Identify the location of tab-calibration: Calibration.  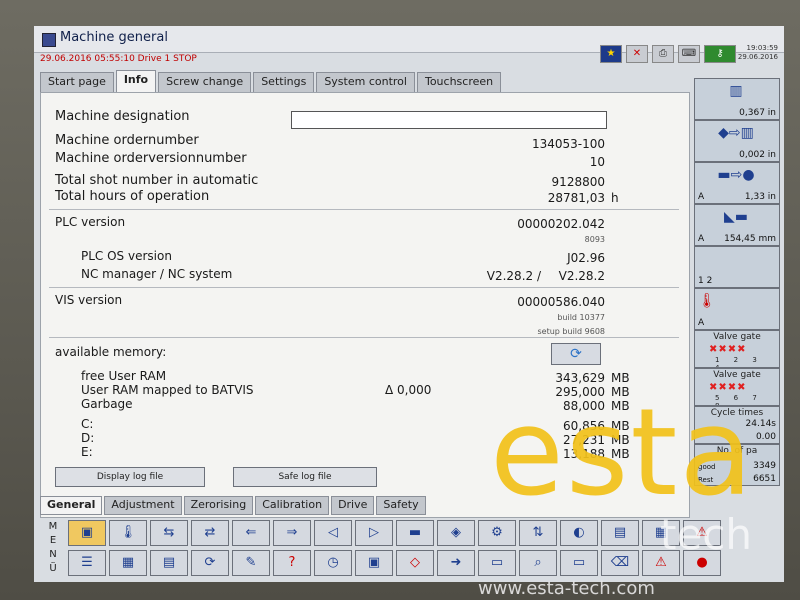
(292, 505).